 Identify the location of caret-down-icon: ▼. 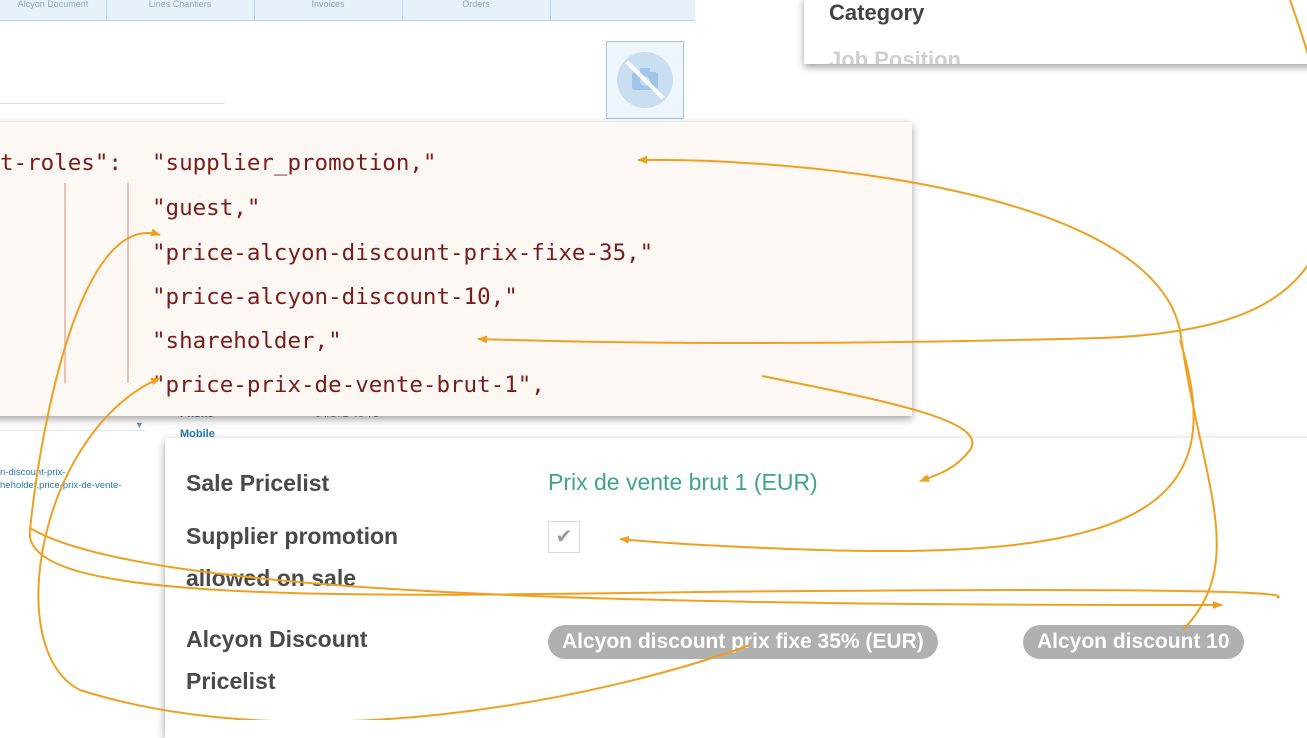
(139, 425).